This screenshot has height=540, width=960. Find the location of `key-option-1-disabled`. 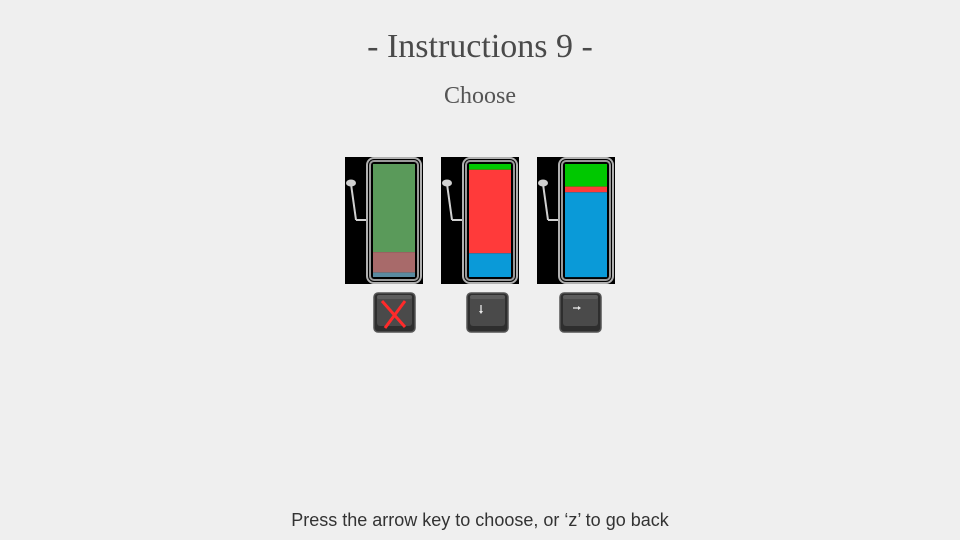

key-option-1-disabled is located at coordinates (394, 312).